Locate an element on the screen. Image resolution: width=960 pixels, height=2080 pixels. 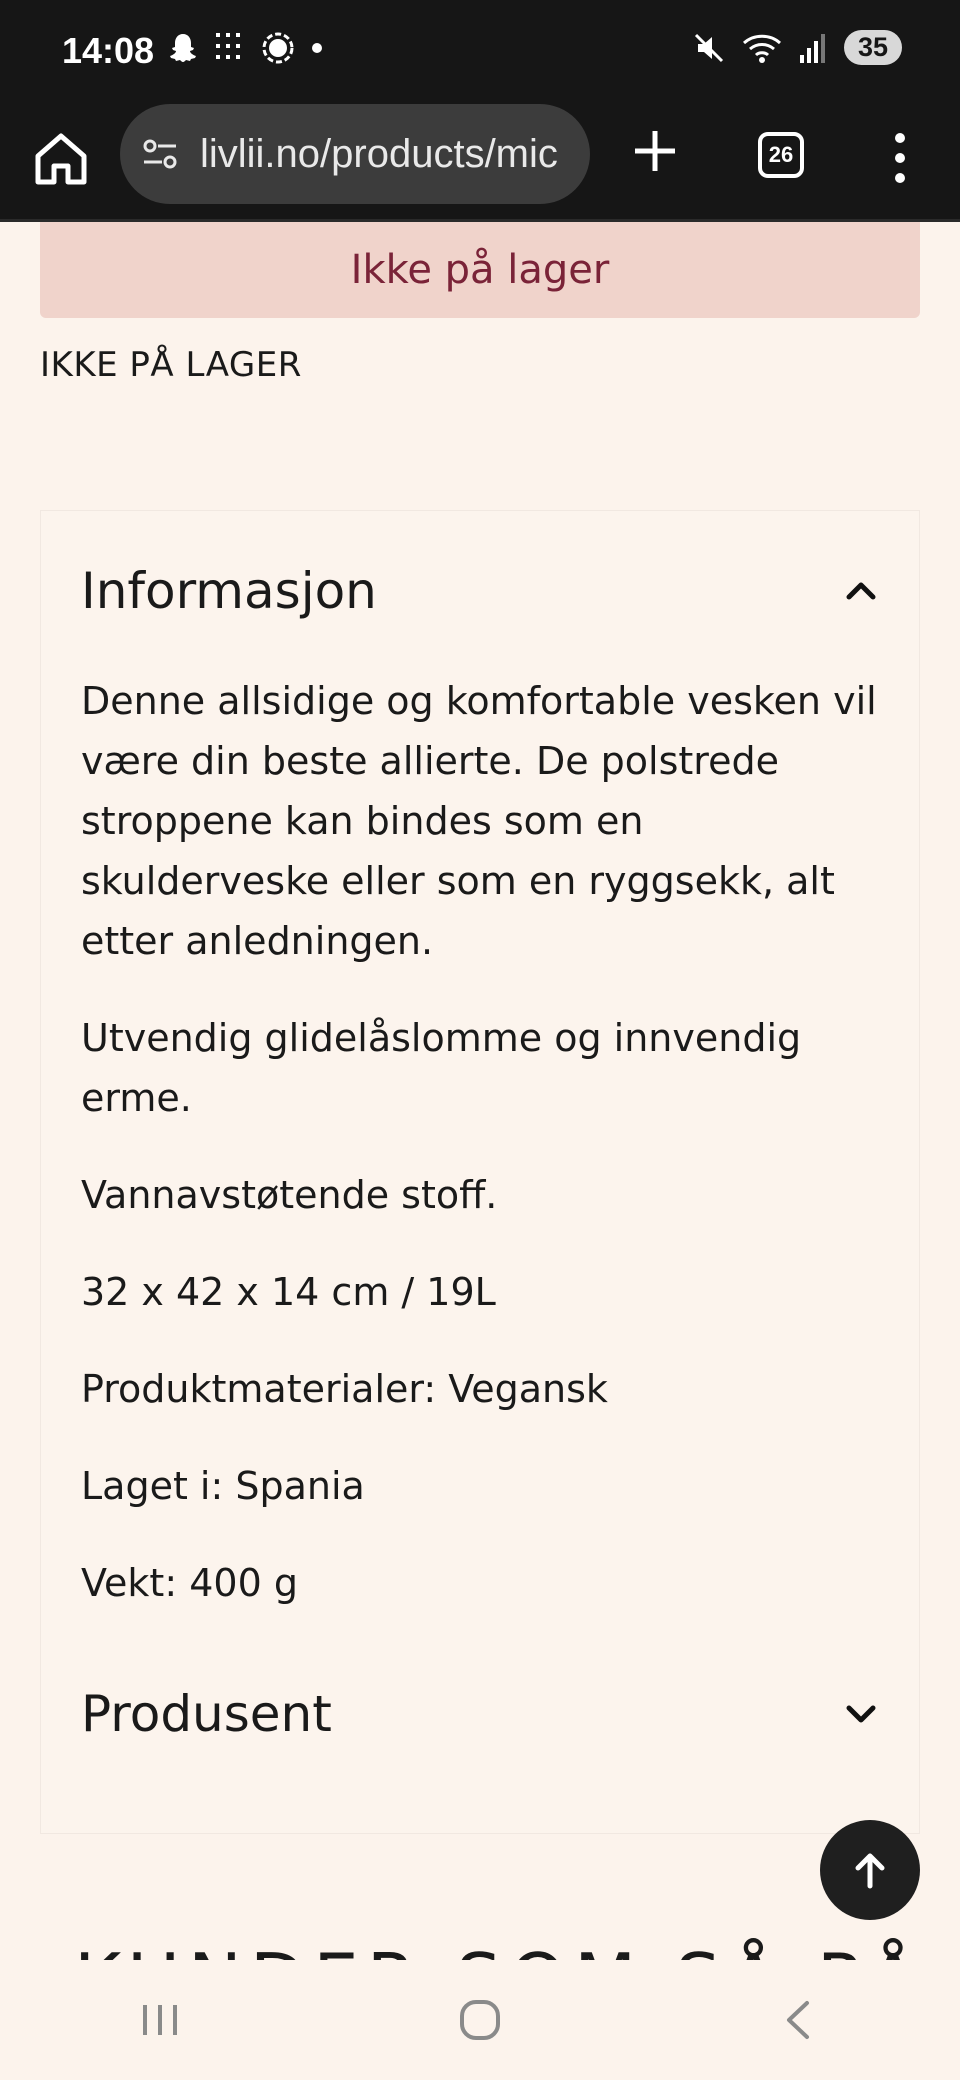
stock-status-text: IKKE PÅ LAGER is located at coordinates (171, 365).